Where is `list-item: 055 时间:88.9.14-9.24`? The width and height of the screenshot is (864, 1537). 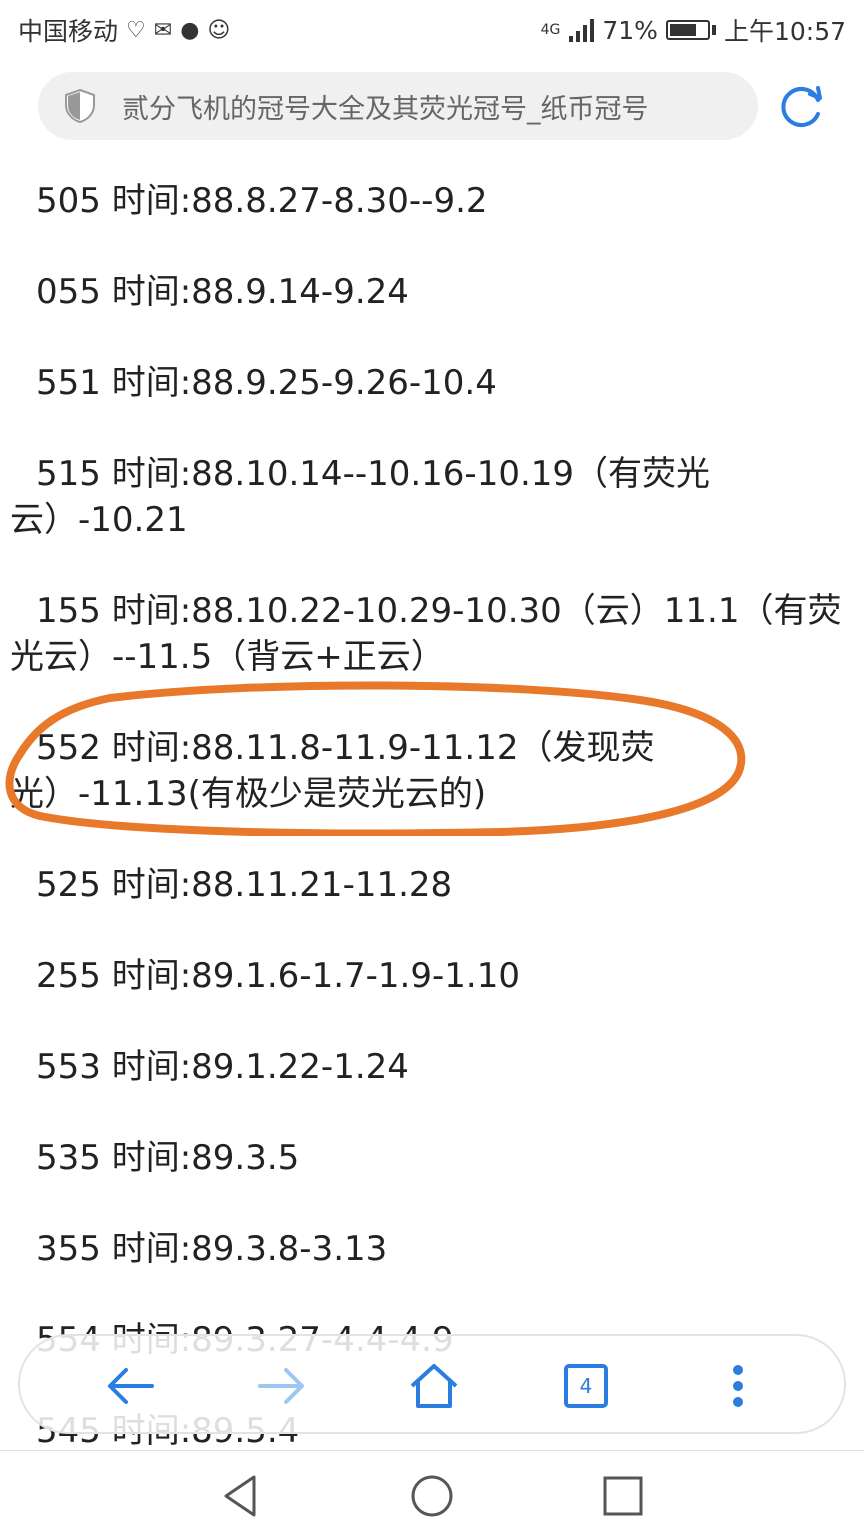
list-item: 055 时间:88.9.14-9.24 is located at coordinates (222, 292).